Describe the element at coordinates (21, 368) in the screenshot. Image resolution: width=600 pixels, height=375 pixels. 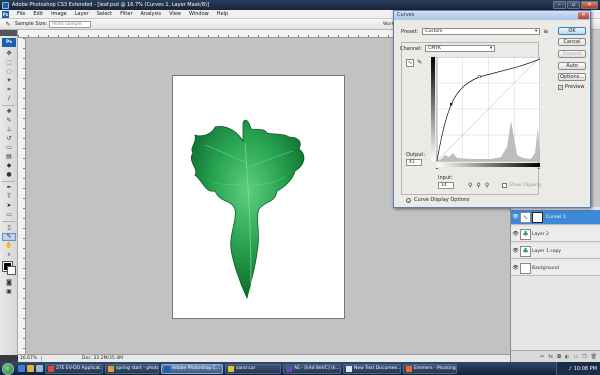
I see `quicklaunch-ie-icon` at that location.